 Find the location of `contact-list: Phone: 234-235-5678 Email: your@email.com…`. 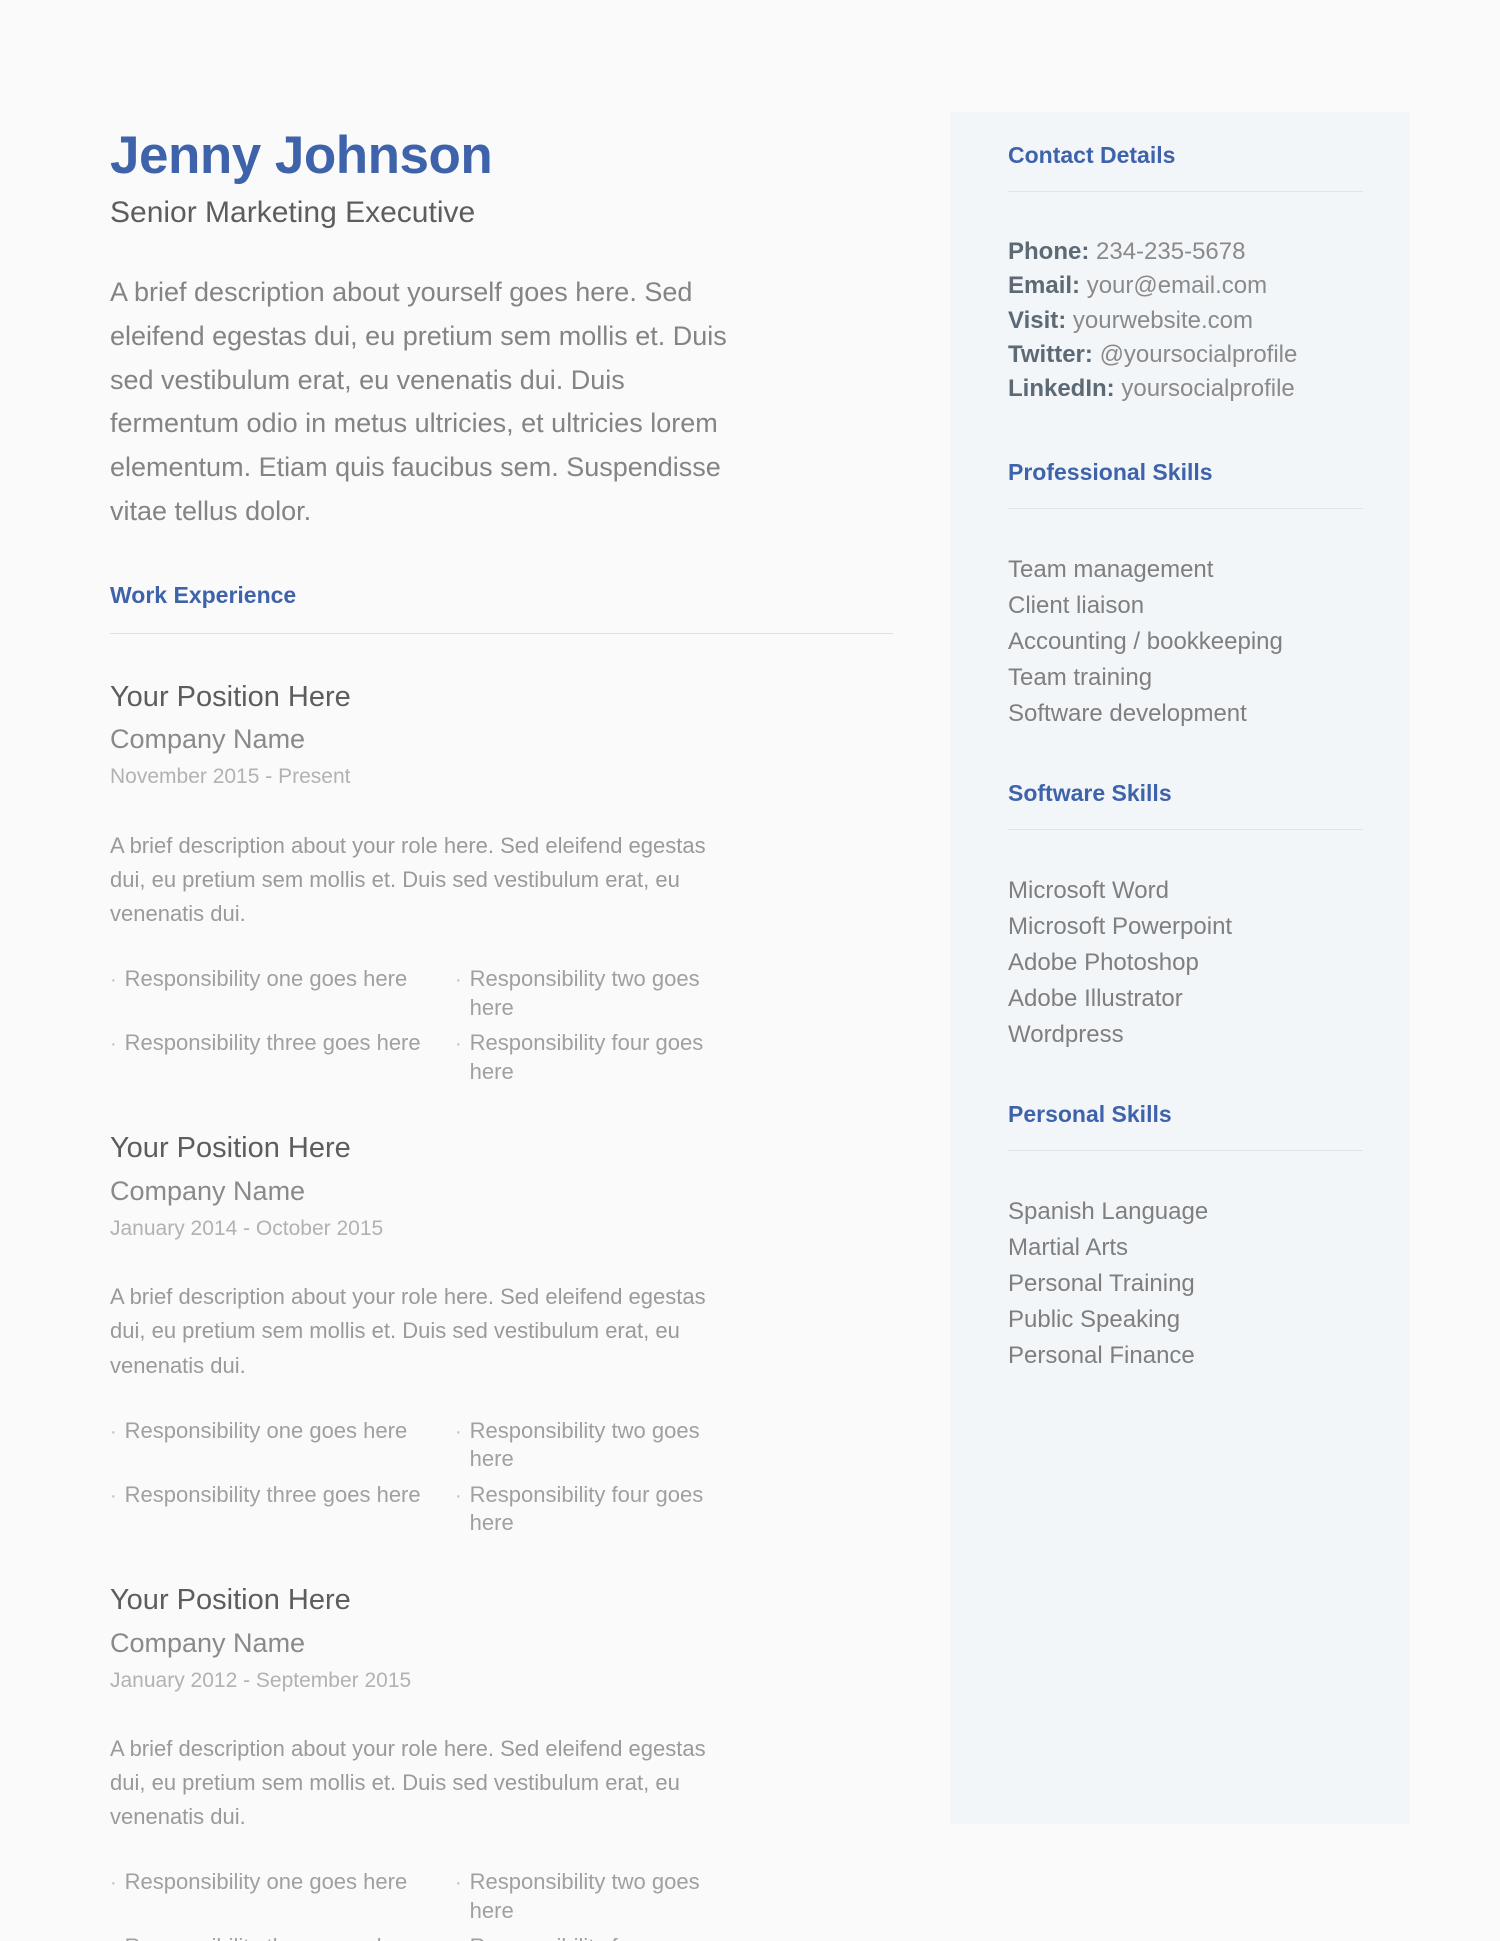

contact-list: Phone: 234-235-5678 Email: your@email.com… is located at coordinates (1186, 321).